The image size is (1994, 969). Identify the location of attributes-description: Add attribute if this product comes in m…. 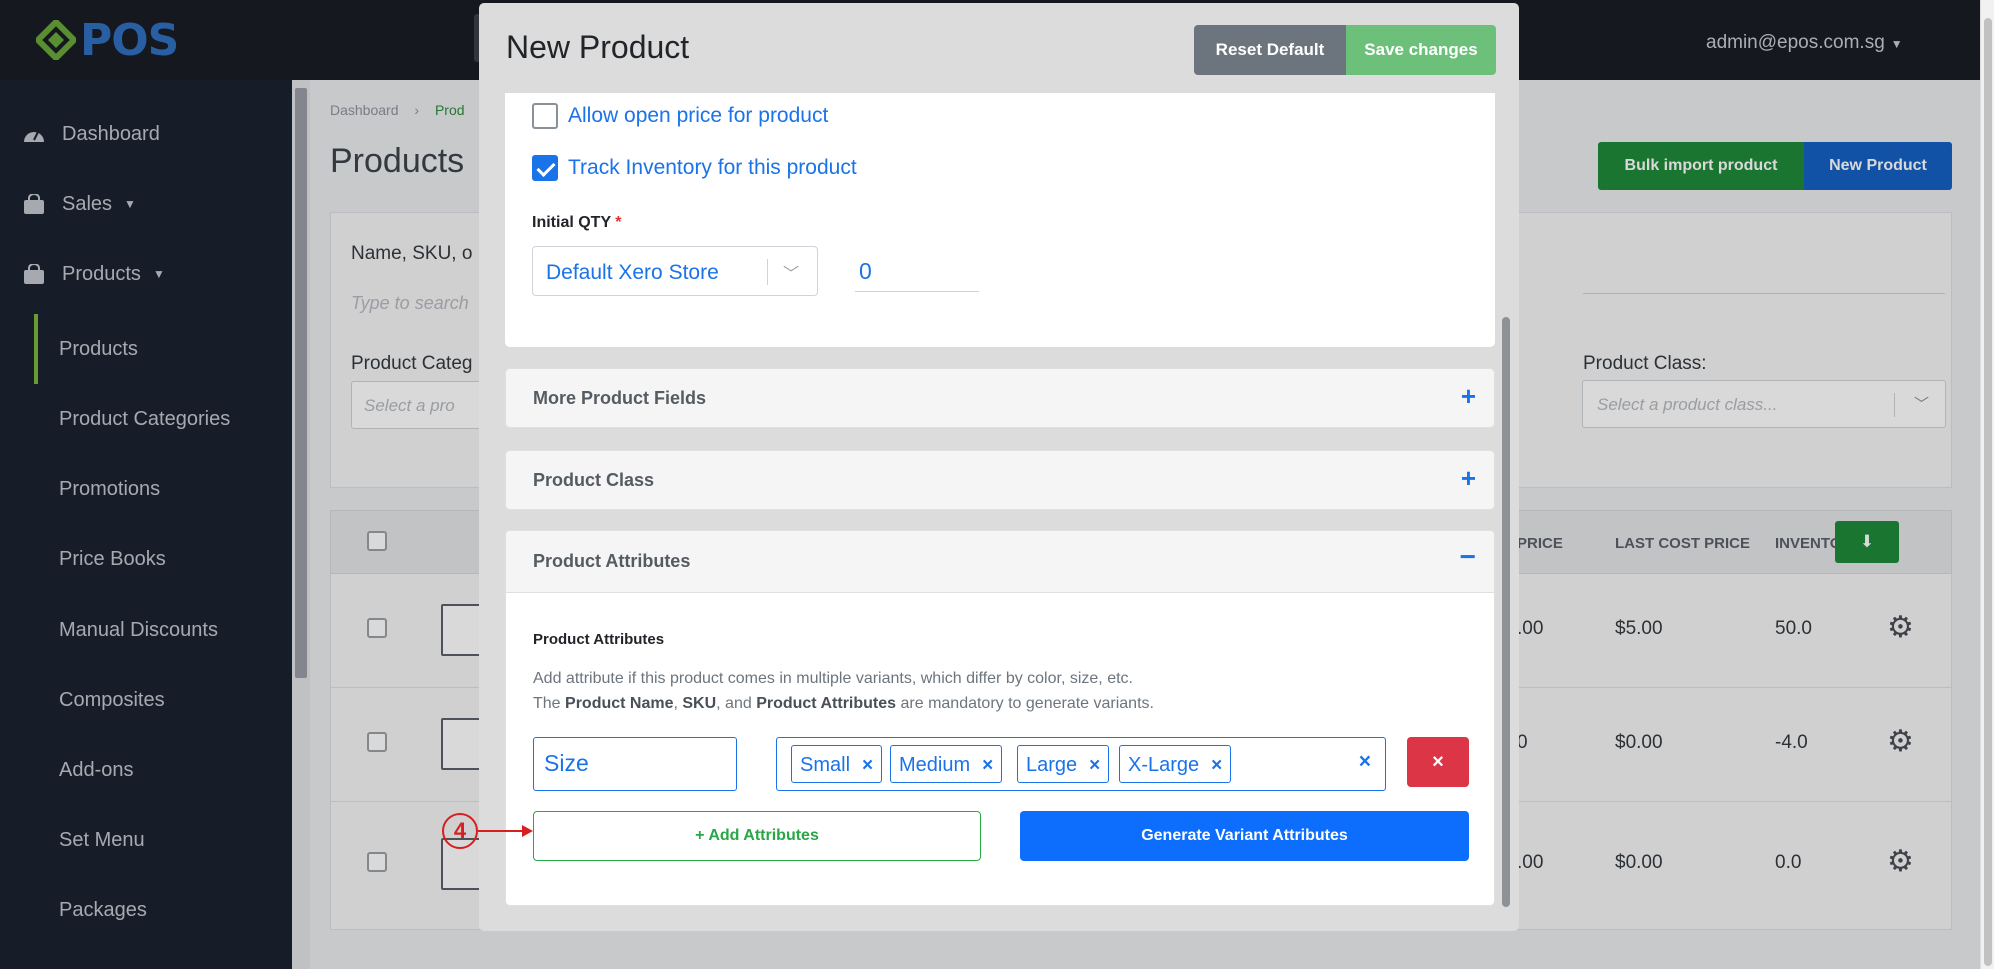
(833, 678).